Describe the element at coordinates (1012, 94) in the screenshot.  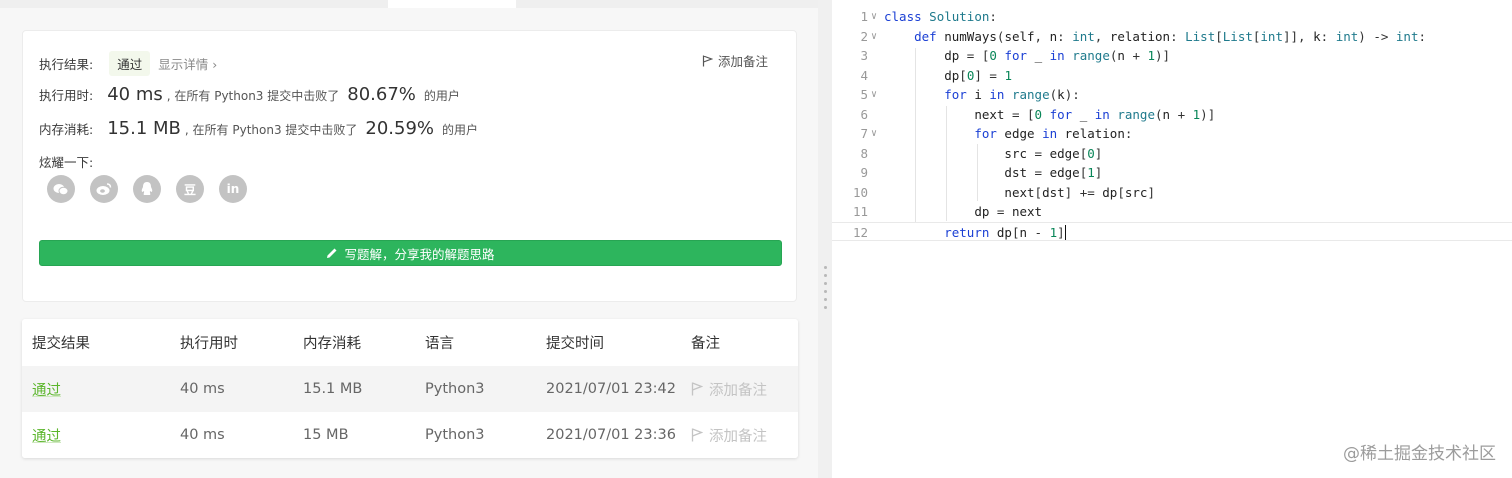
I see `code-text: for i in range(k):` at that location.